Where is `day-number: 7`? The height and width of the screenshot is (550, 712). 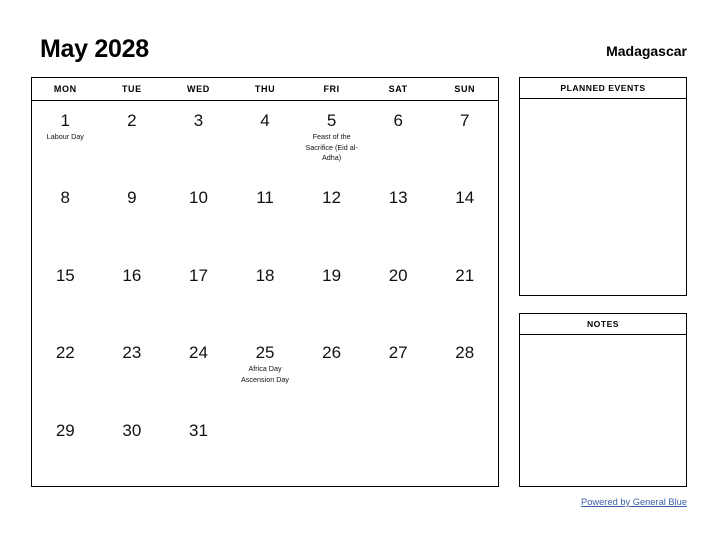
day-number: 7 is located at coordinates (465, 120).